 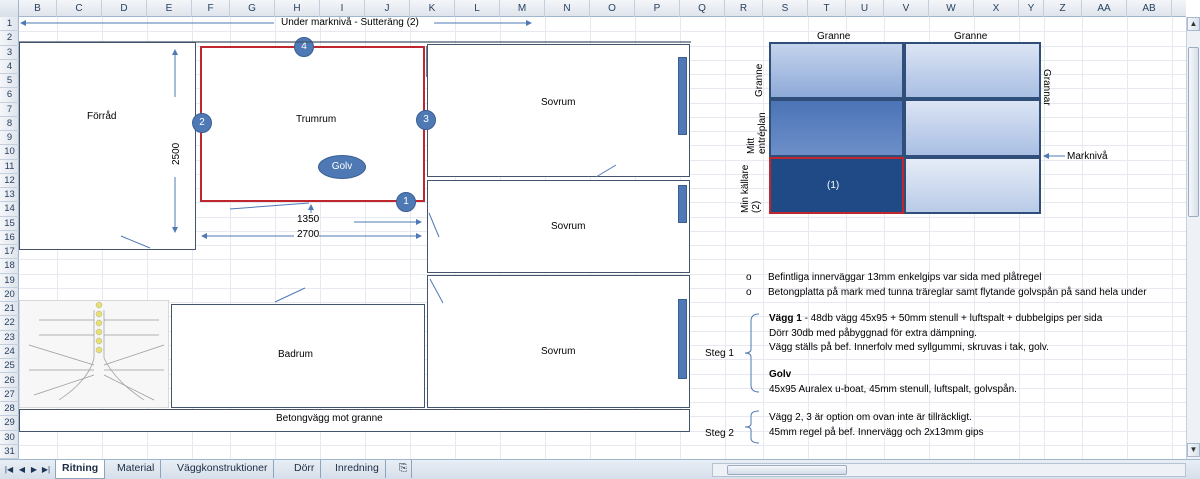 I want to click on row-header-18: 18, so click(x=9, y=266).